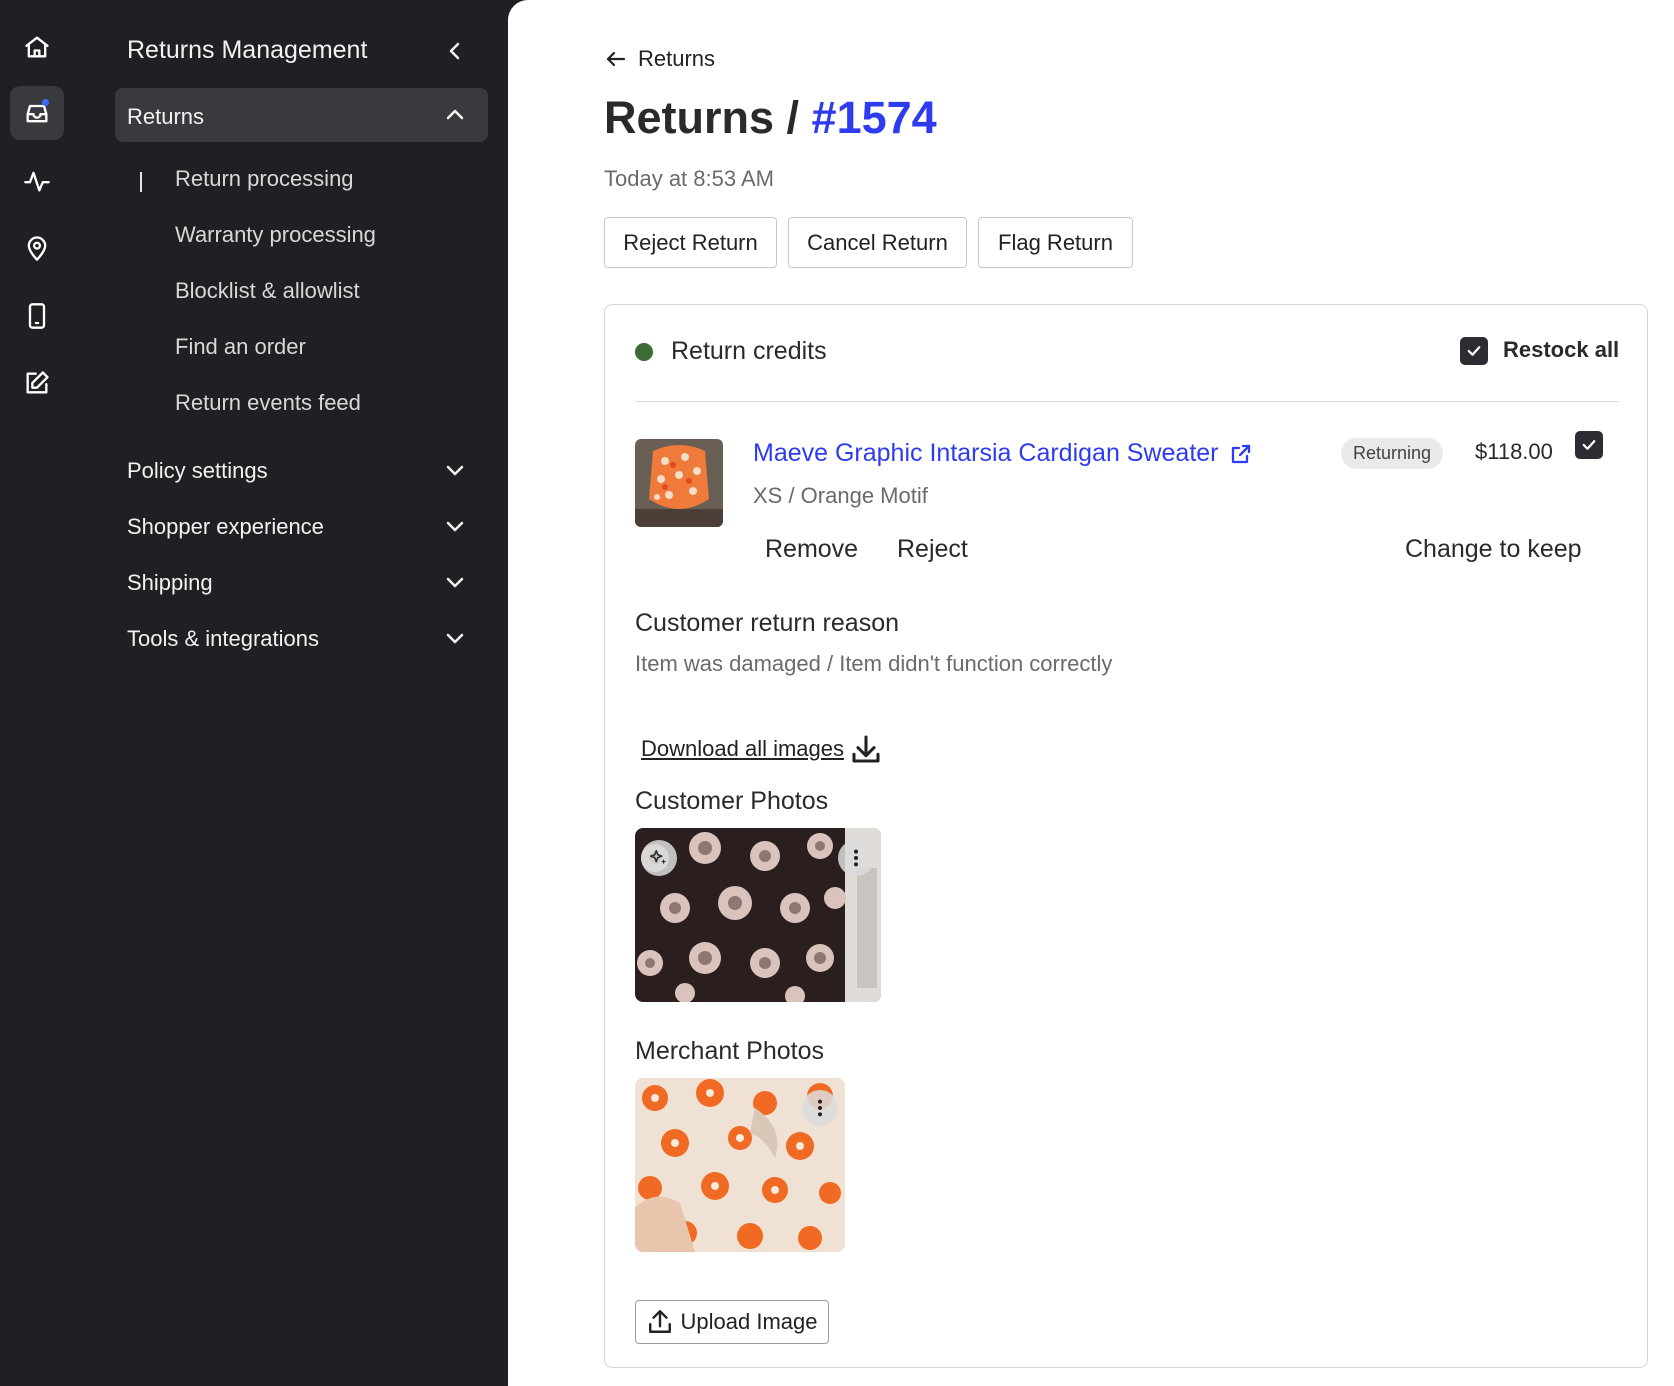  I want to click on cancel-return-button: Cancel Return, so click(877, 242).